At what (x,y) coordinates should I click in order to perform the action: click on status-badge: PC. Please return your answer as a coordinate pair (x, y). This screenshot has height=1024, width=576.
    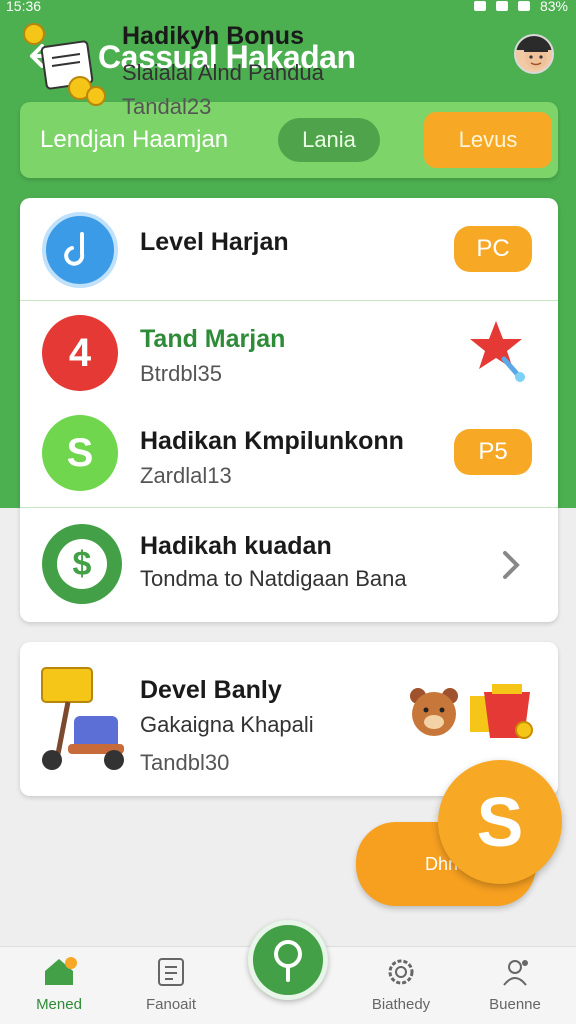
    Looking at the image, I should click on (493, 249).